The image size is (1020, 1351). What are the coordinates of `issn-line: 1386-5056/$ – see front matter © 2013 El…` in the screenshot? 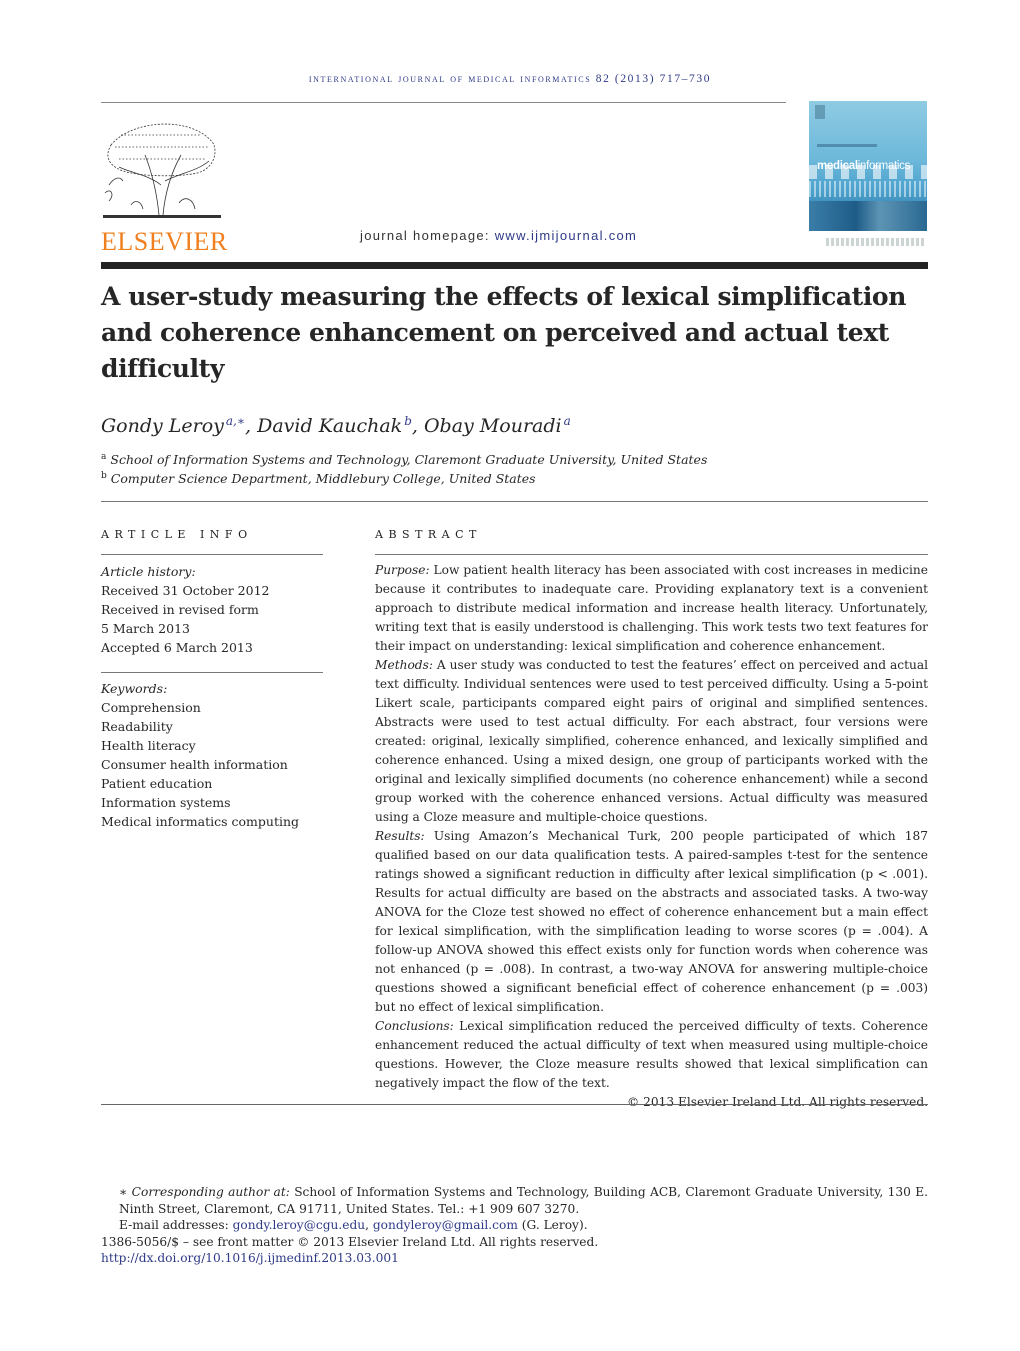 It's located at (350, 1241).